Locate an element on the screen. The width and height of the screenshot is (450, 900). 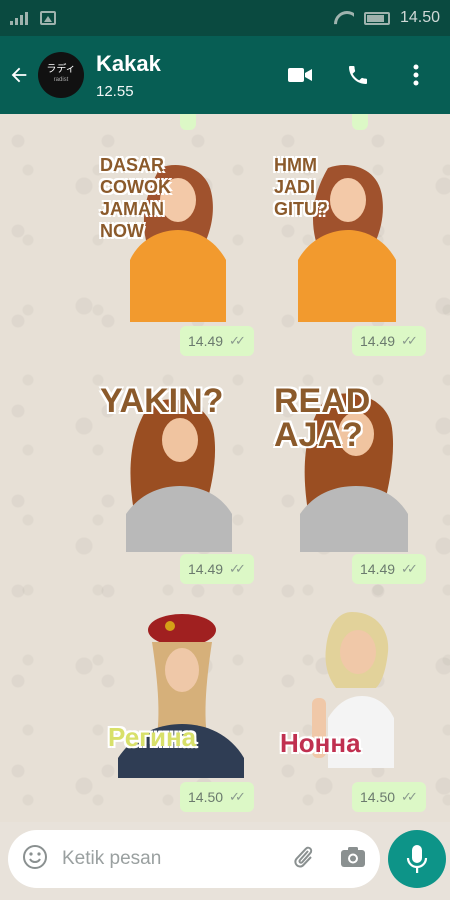
camera-icon is located at coordinates (353, 859).